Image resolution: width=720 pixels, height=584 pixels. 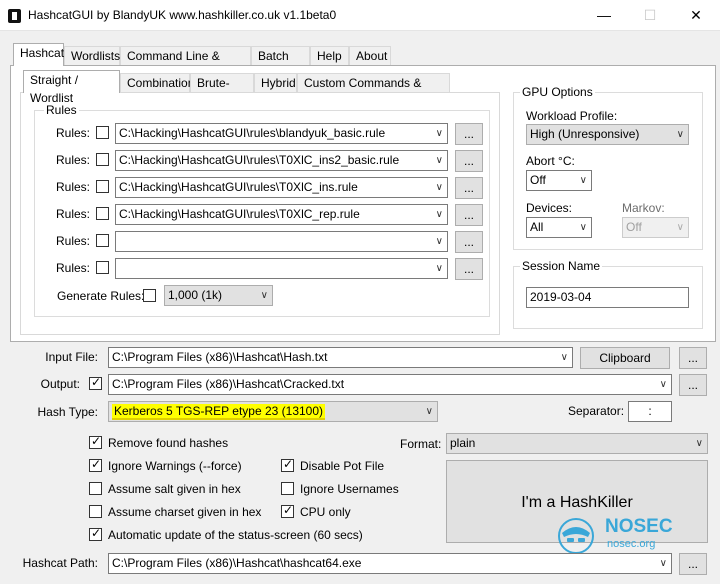 What do you see at coordinates (576, 536) in the screenshot?
I see `nosec-logo-icon` at bounding box center [576, 536].